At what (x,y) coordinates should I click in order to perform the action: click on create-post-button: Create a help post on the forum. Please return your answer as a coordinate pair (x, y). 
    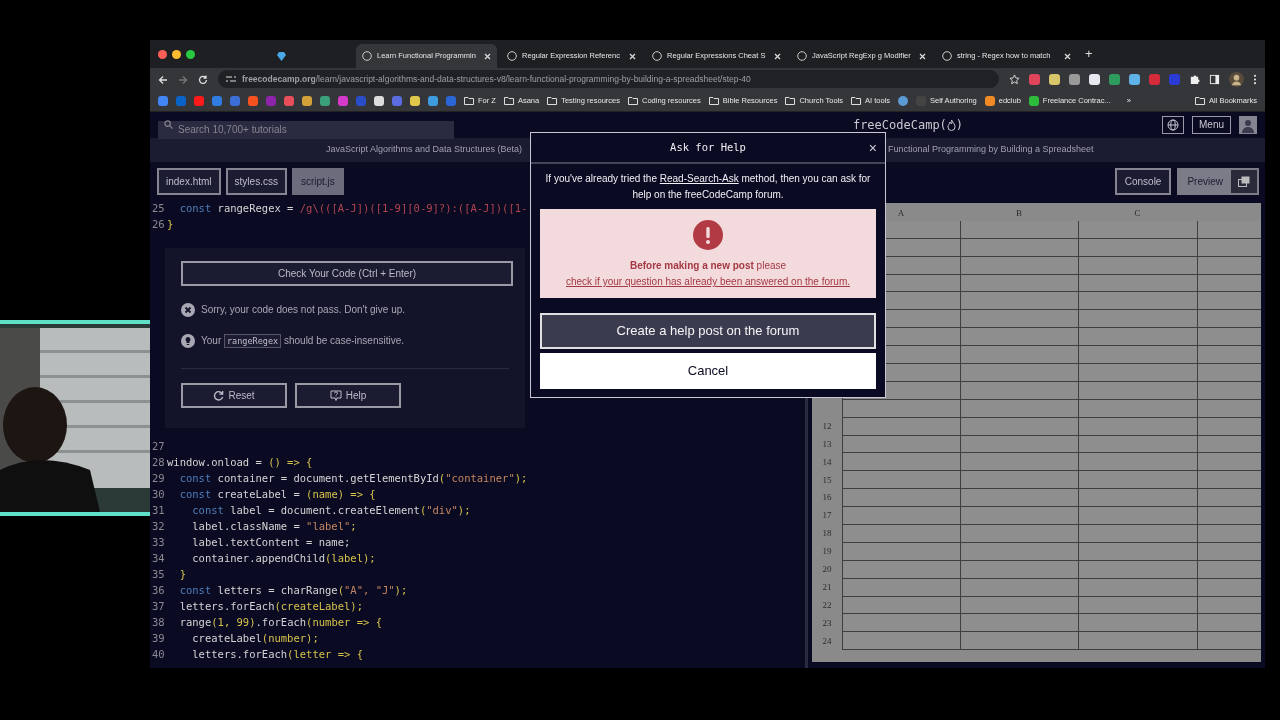
    Looking at the image, I should click on (708, 331).